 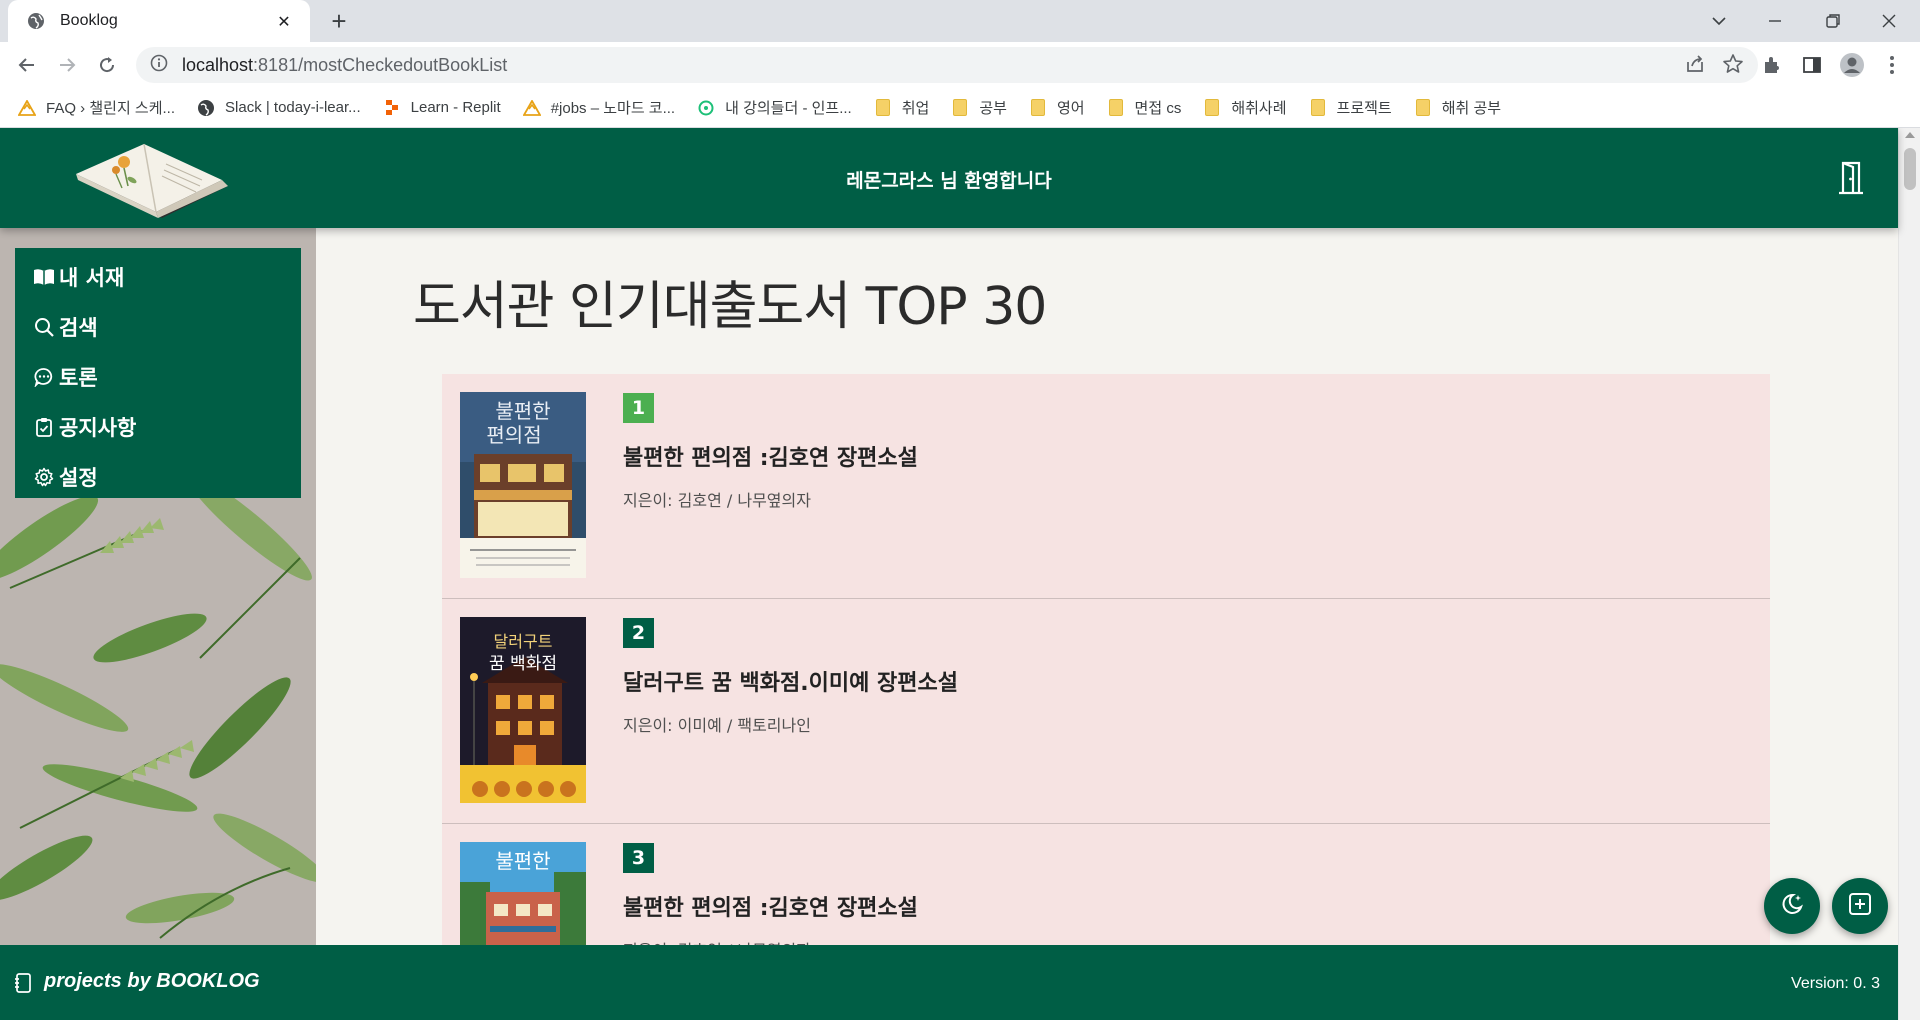 I want to click on sidebar-item-label: 검색, so click(x=78, y=328).